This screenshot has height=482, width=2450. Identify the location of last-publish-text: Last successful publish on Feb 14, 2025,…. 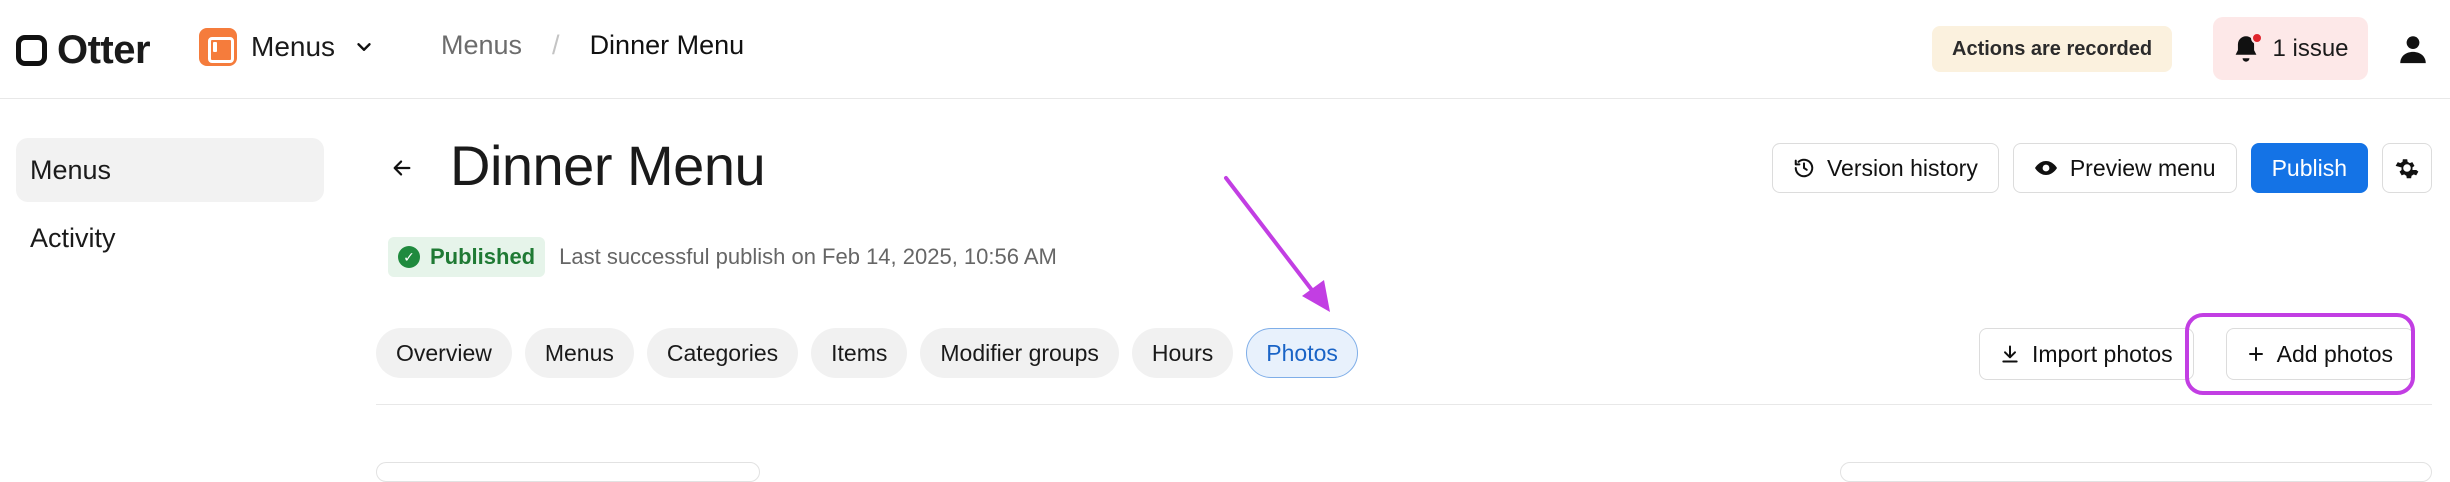
(808, 256).